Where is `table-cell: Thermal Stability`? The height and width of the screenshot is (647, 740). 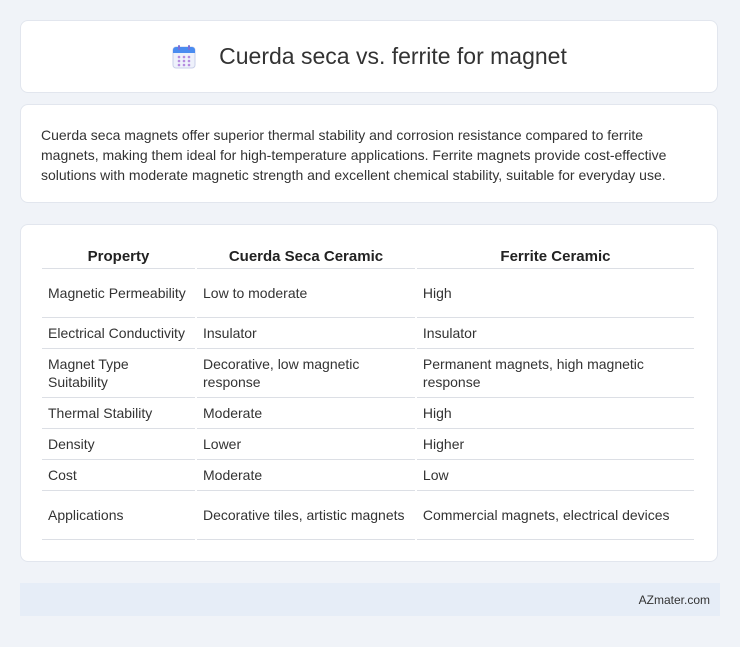 table-cell: Thermal Stability is located at coordinates (118, 413).